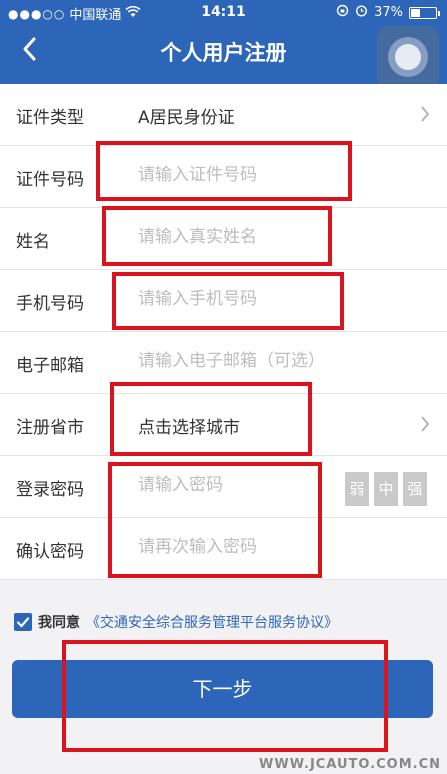 The height and width of the screenshot is (774, 447). I want to click on strength-medium: 中, so click(386, 489).